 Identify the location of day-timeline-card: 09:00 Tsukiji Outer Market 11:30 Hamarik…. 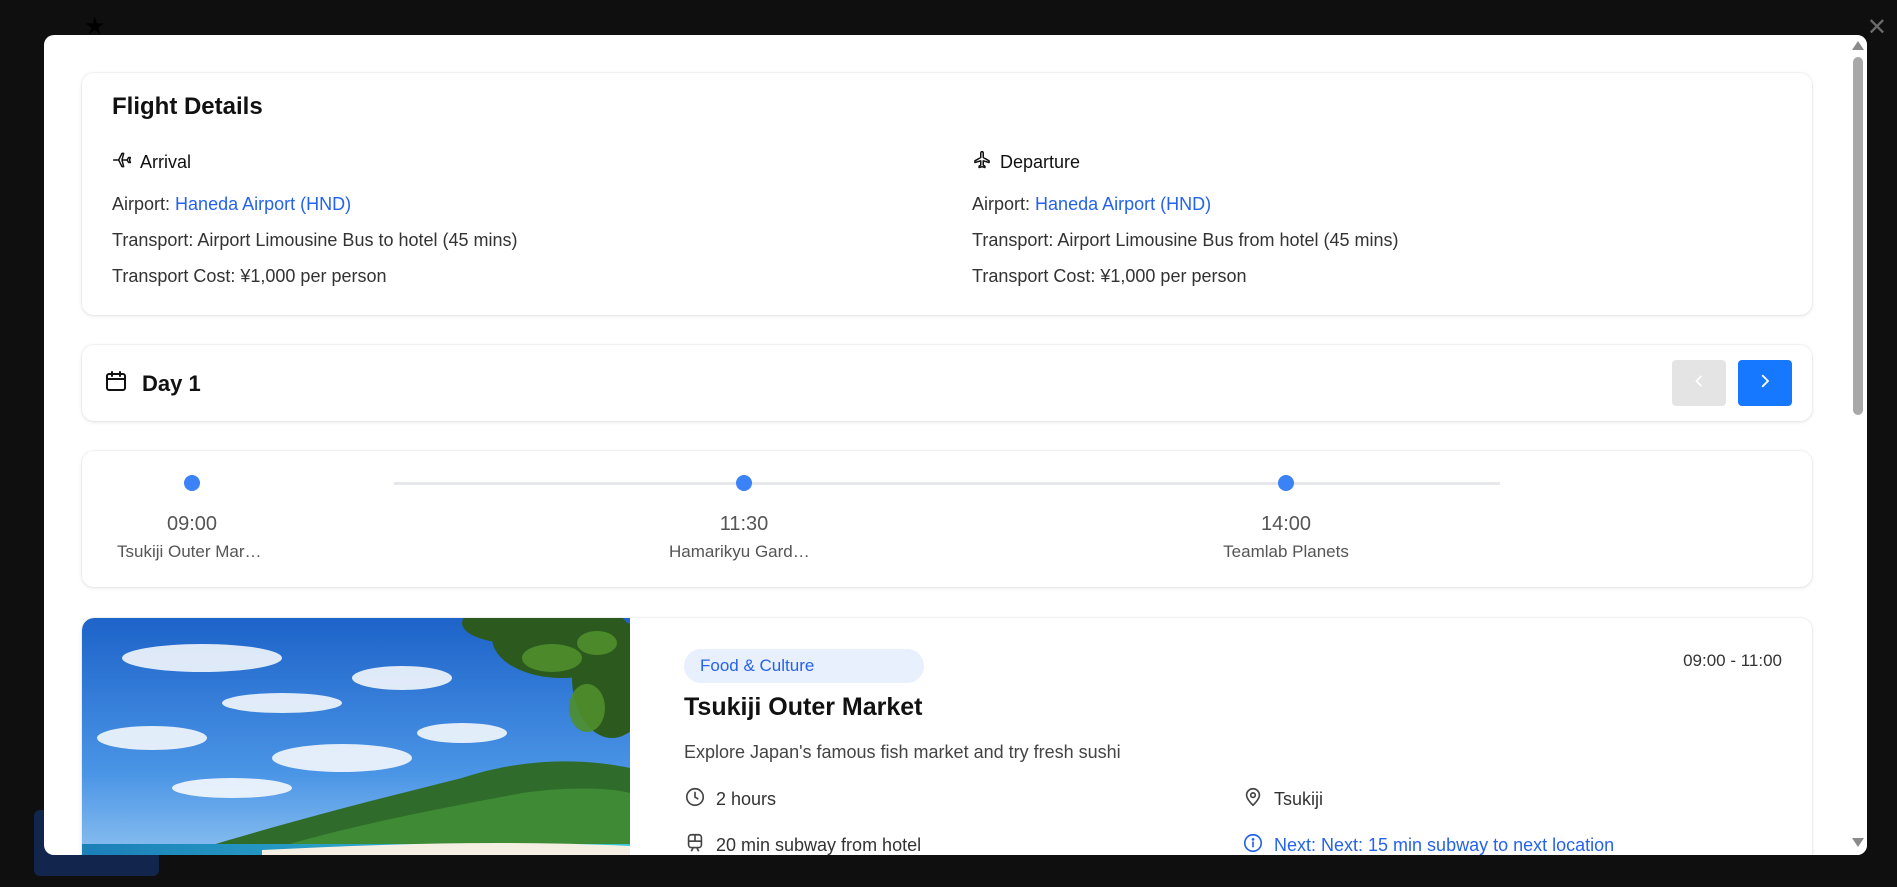
(947, 519).